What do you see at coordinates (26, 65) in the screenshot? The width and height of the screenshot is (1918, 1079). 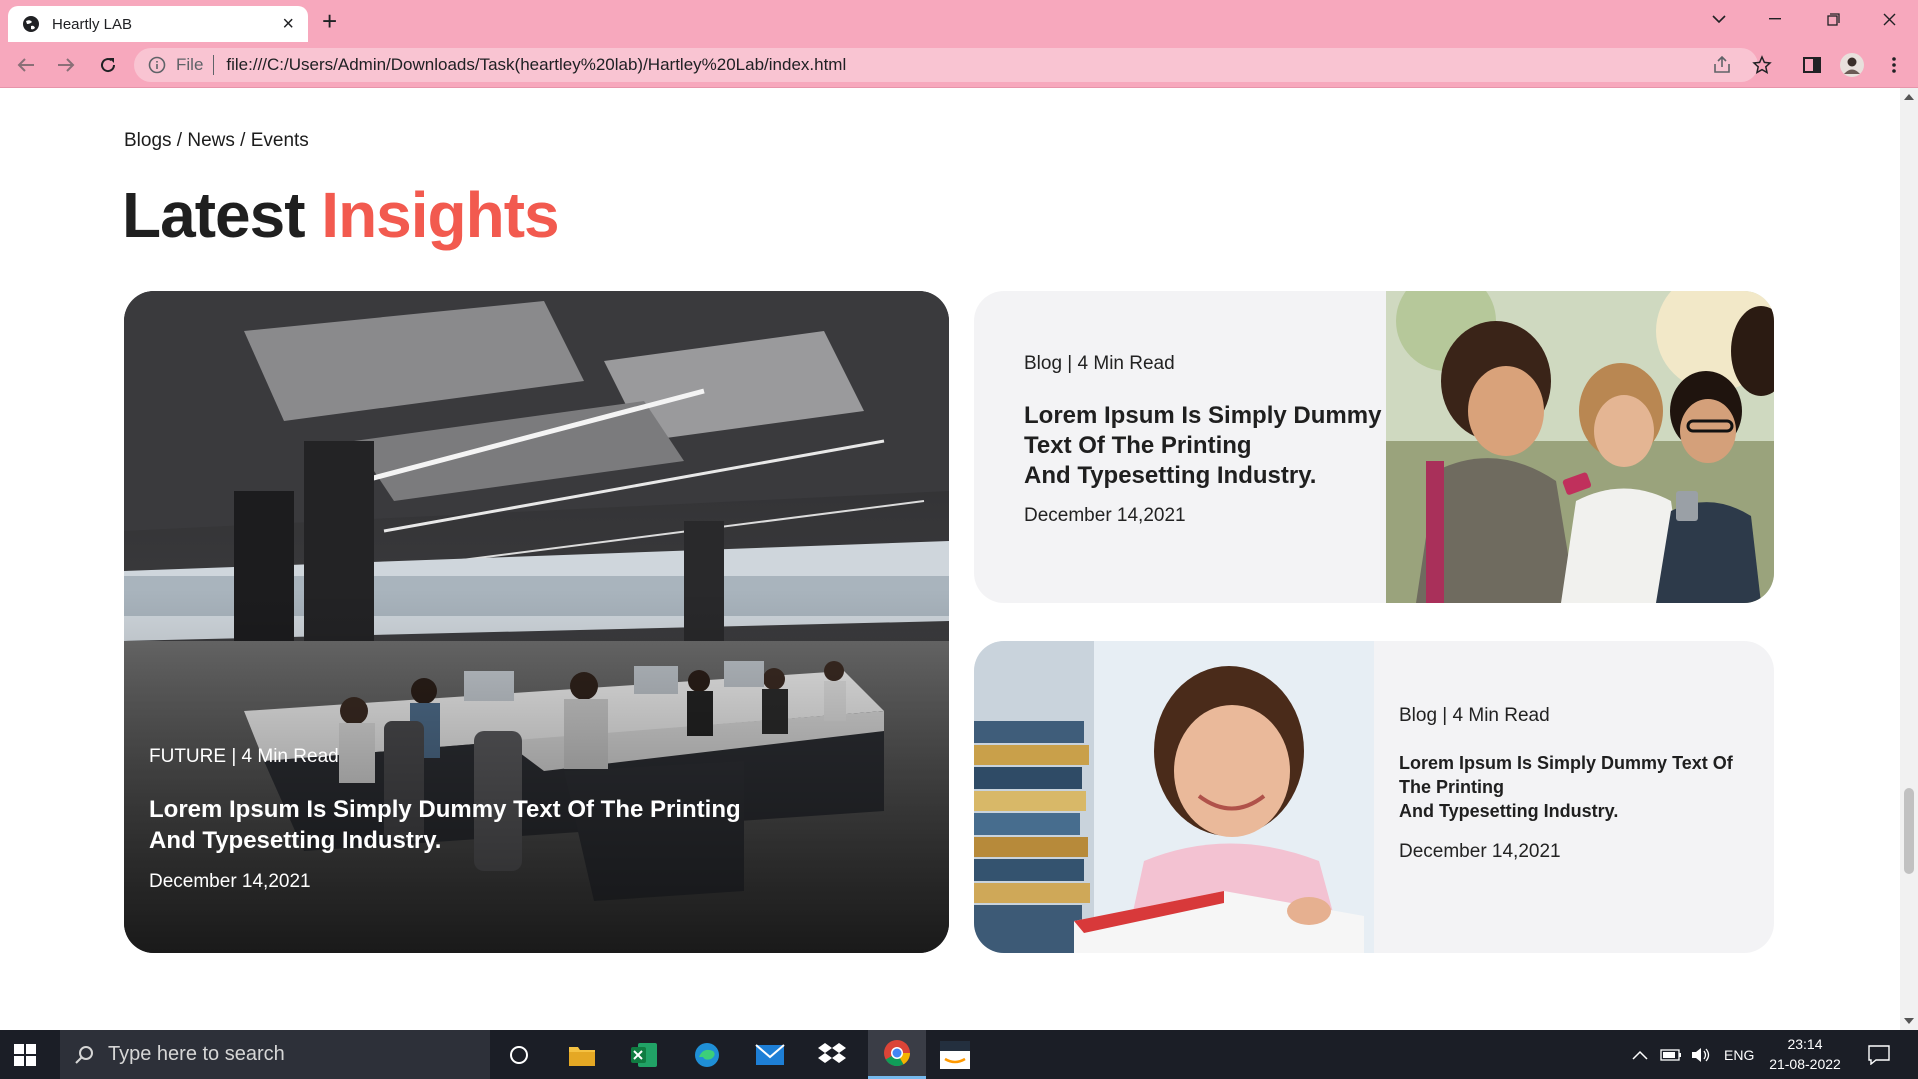 I see `back-arrow-icon` at bounding box center [26, 65].